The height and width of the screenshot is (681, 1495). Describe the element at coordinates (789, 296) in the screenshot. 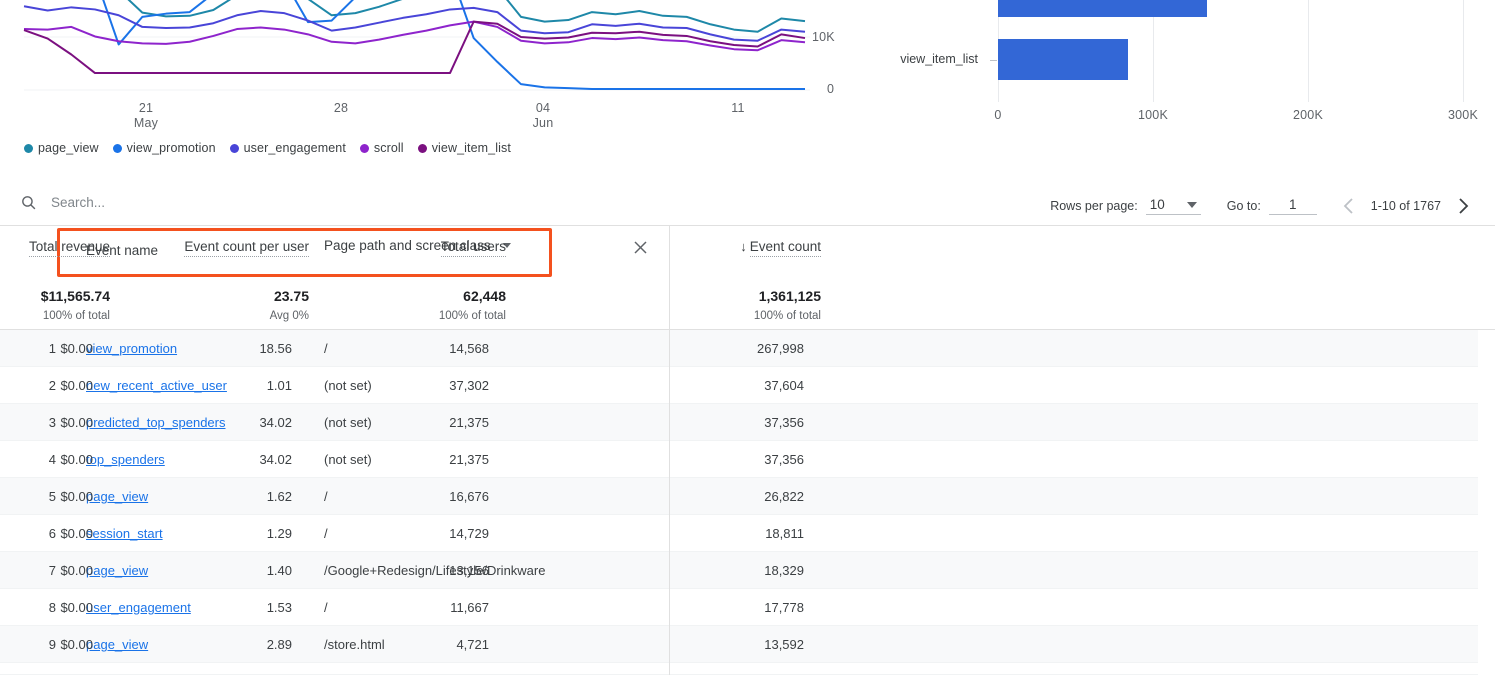

I see `metric-total-0: 1,361,125` at that location.